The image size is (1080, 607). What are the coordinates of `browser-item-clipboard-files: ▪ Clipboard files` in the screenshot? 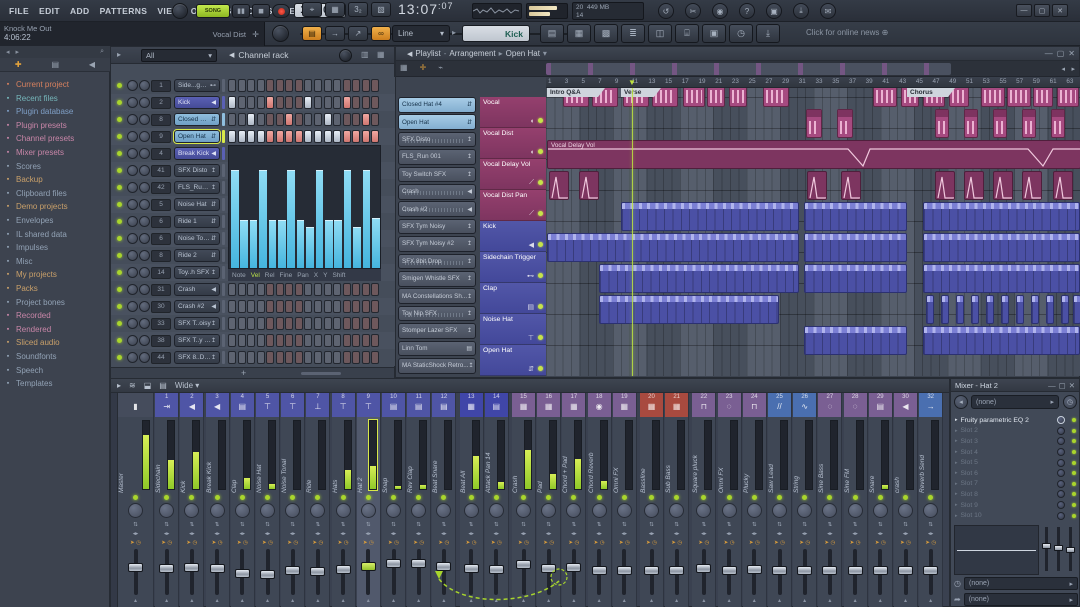 It's located at (56, 193).